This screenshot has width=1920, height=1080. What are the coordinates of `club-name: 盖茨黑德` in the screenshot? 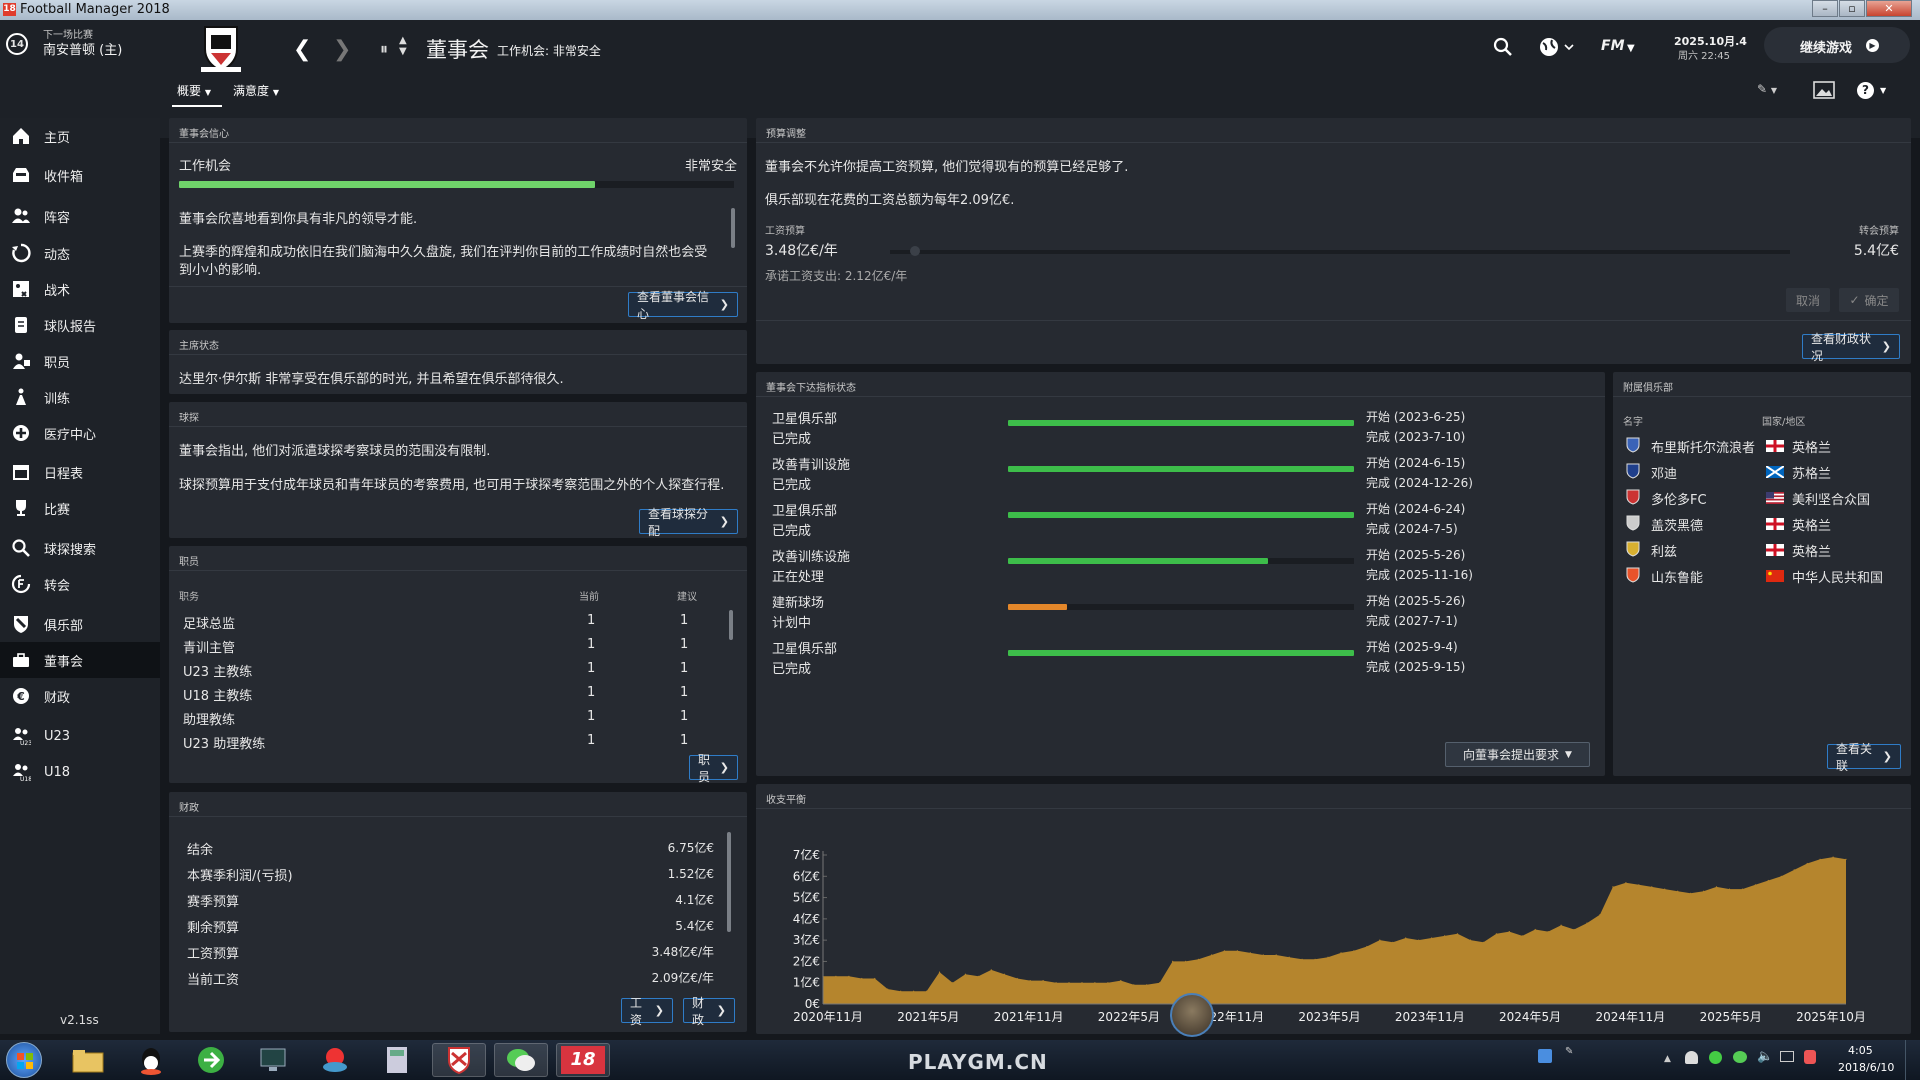 It's located at (1677, 524).